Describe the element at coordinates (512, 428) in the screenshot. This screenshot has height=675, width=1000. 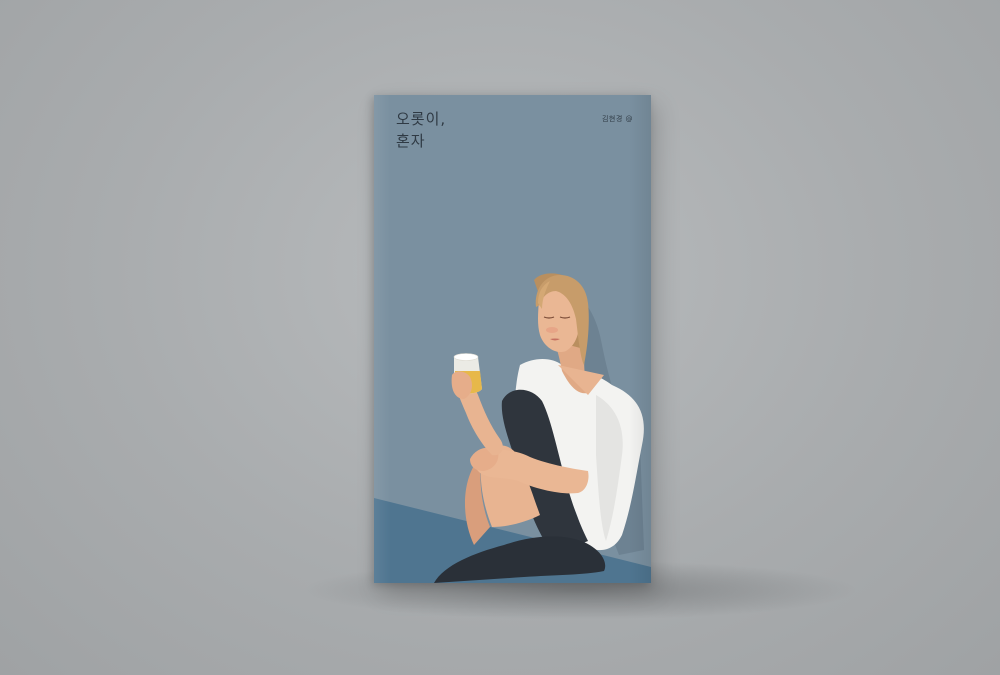
I see `woman-sitting-with-drink-icon` at that location.